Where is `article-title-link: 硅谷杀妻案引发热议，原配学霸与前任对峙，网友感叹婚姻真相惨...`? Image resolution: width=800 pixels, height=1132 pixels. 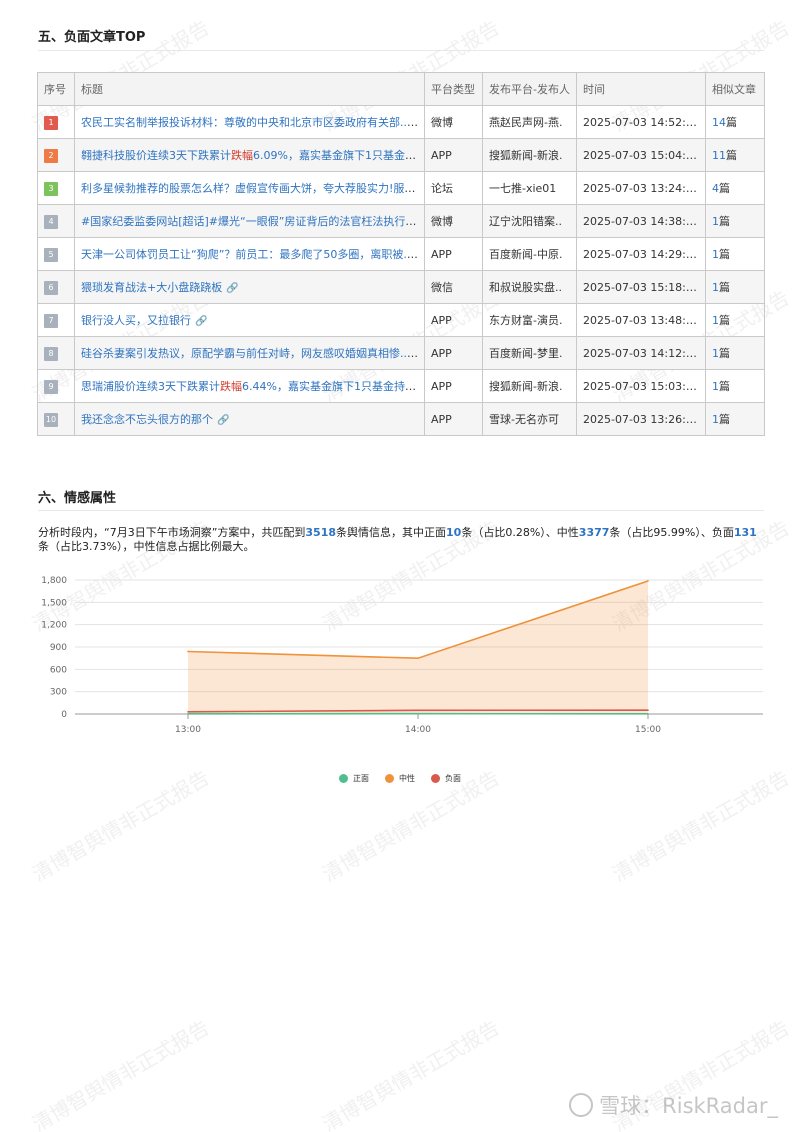
article-title-link: 硅谷杀妻案引发热议，原配学霸与前任对峙，网友感叹婚姻真相惨... is located at coordinates (249, 353).